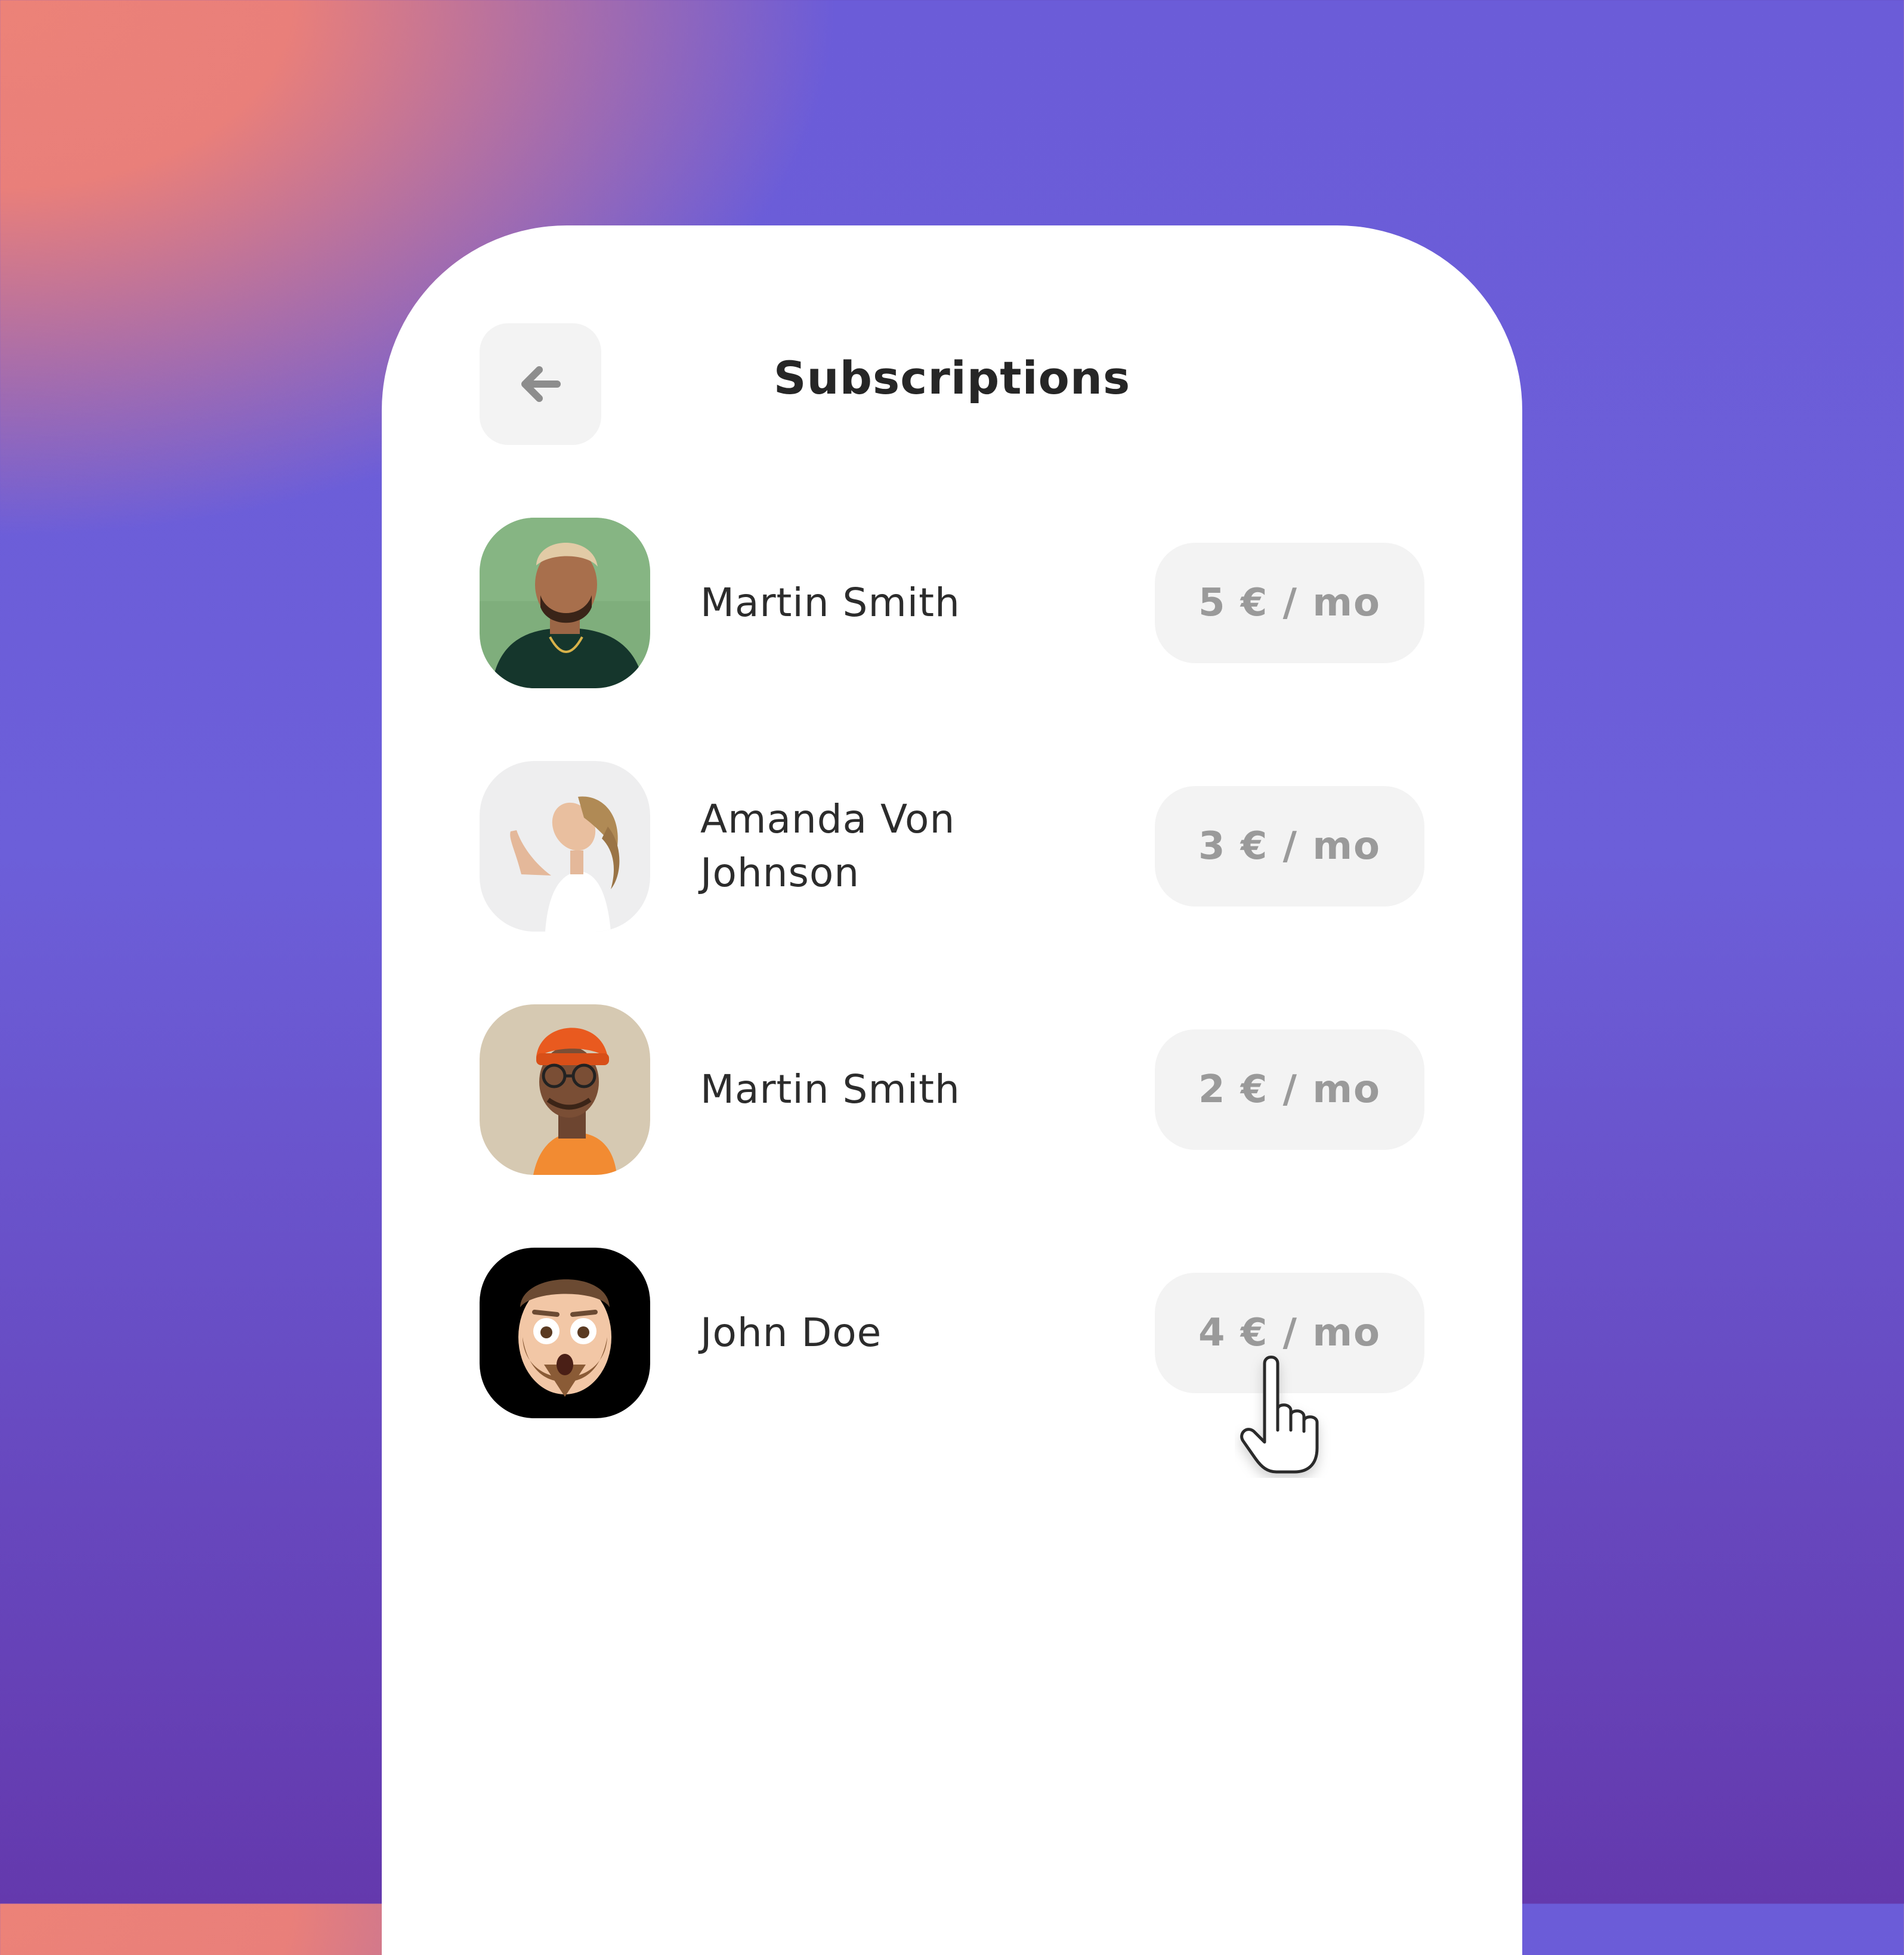 The width and height of the screenshot is (1904, 1955). I want to click on price-button: 5 € / mo, so click(1289, 603).